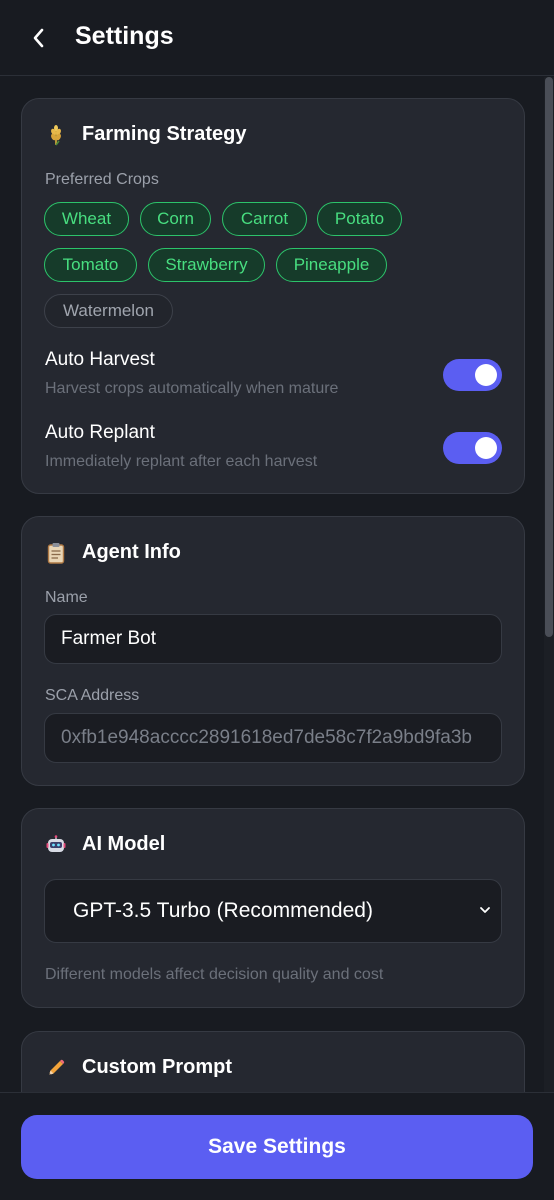  I want to click on ai-model-title: AI Model, so click(124, 844).